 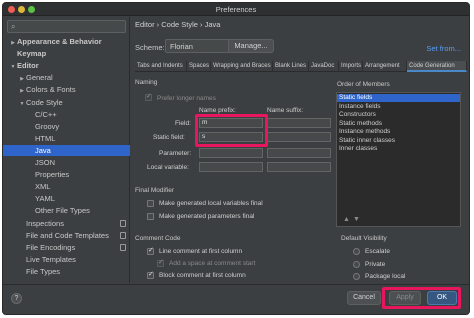 I want to click on sidebar-item-label: Properties, so click(x=52, y=175).